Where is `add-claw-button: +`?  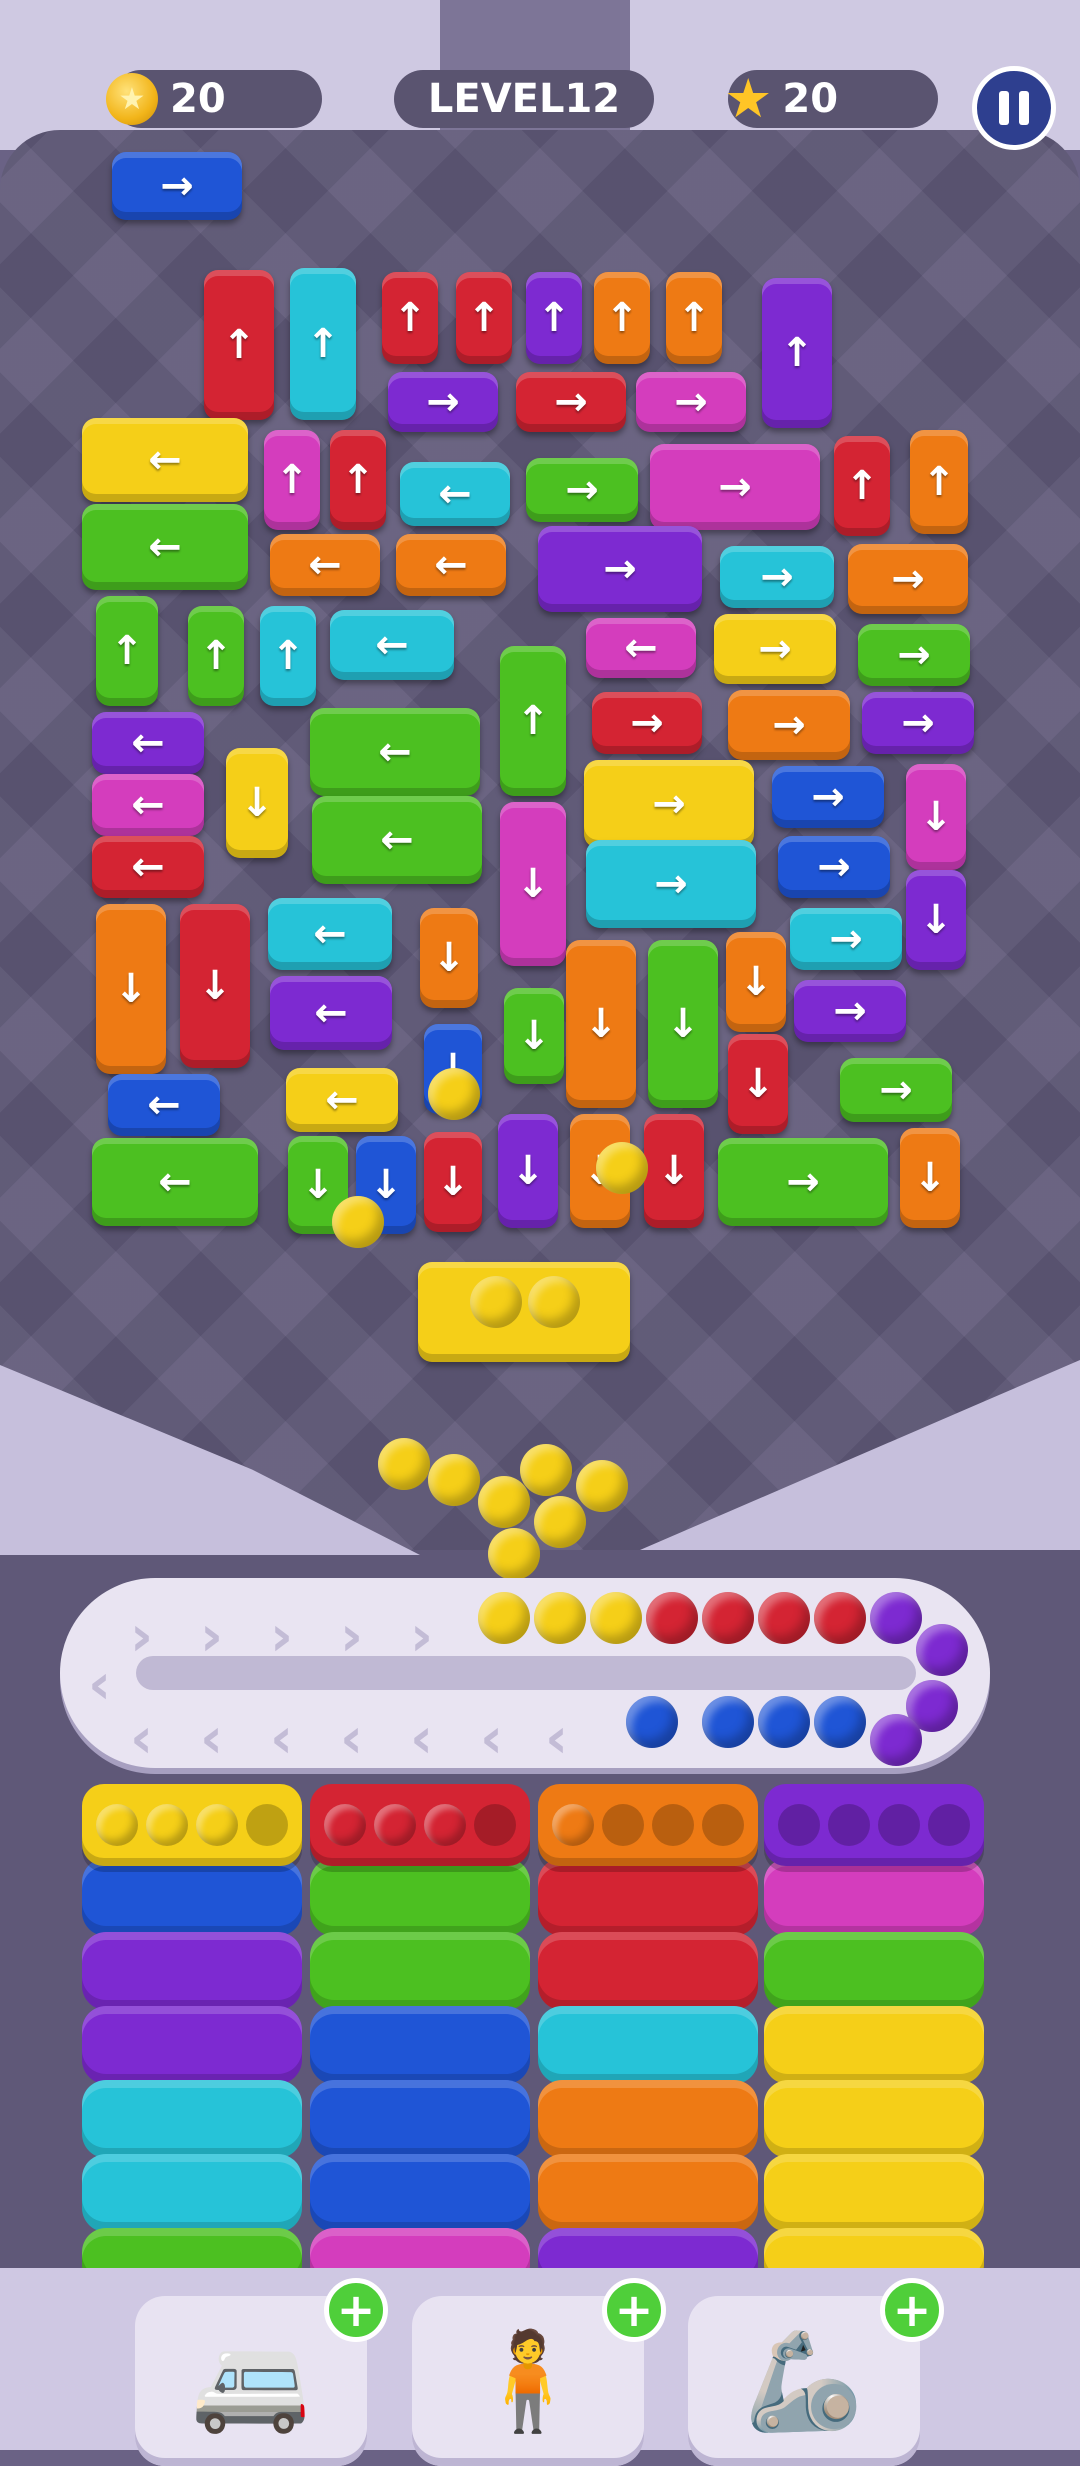
add-claw-button: + is located at coordinates (912, 2310).